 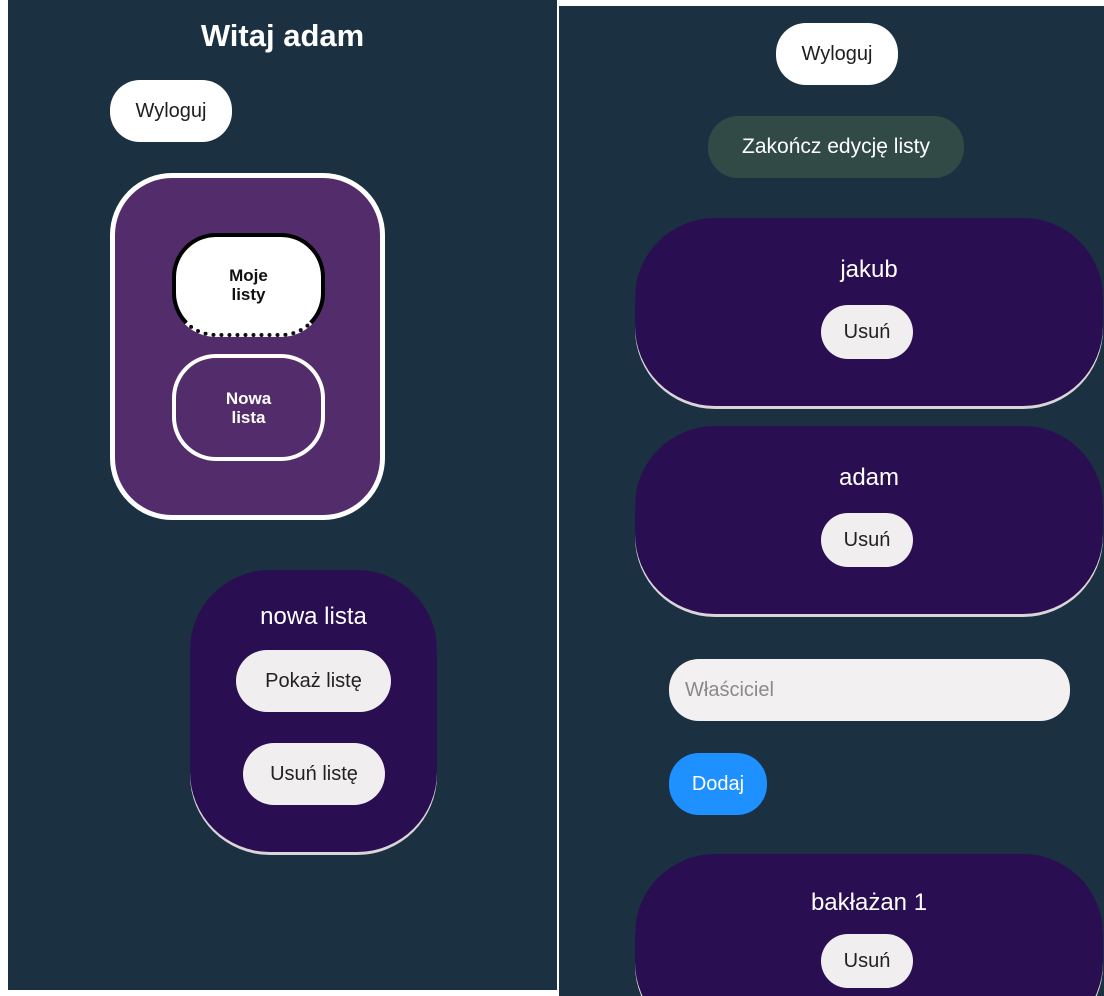 I want to click on owner-card: jakub Usuń, so click(x=869, y=312).